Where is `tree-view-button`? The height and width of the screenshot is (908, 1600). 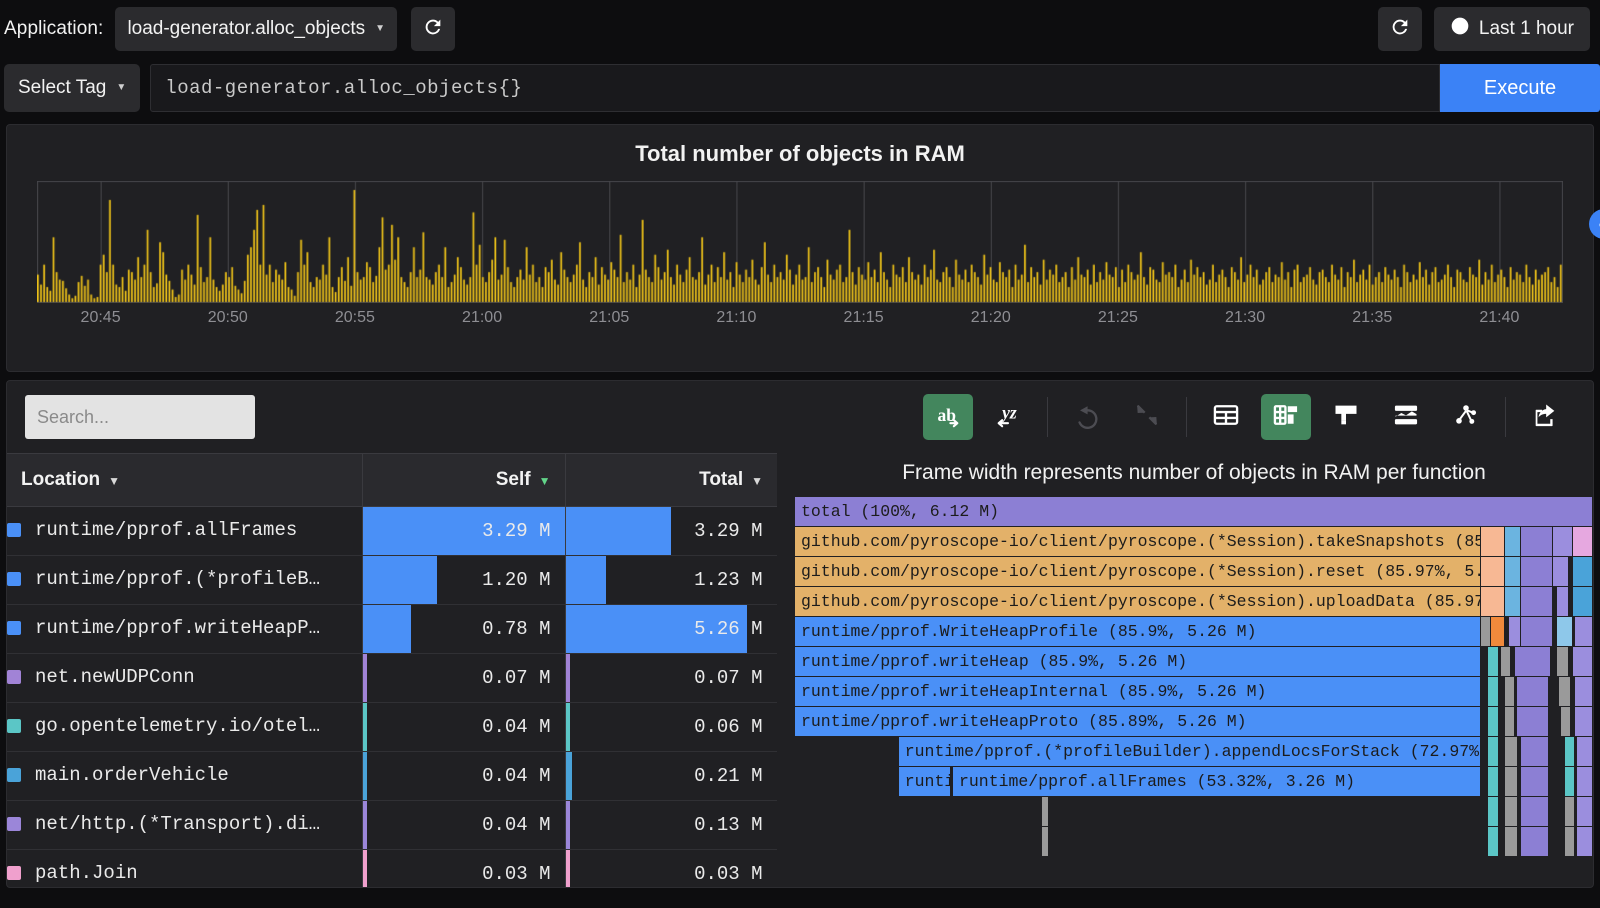
tree-view-button is located at coordinates (1466, 417).